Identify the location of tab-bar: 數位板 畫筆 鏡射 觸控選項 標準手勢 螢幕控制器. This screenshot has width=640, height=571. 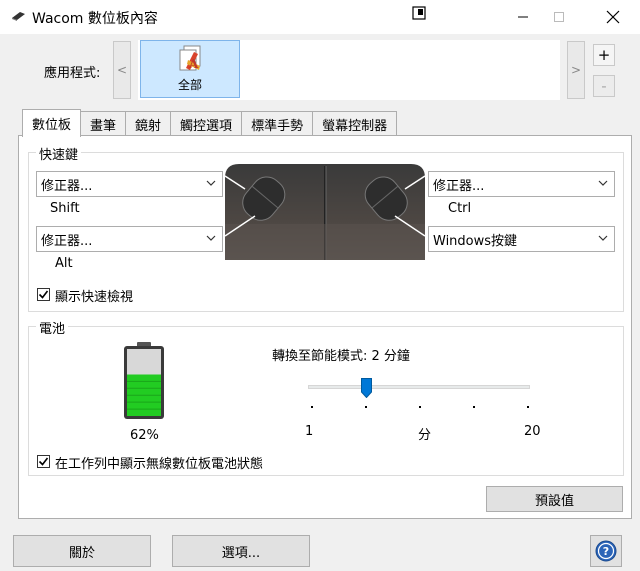
(210, 123).